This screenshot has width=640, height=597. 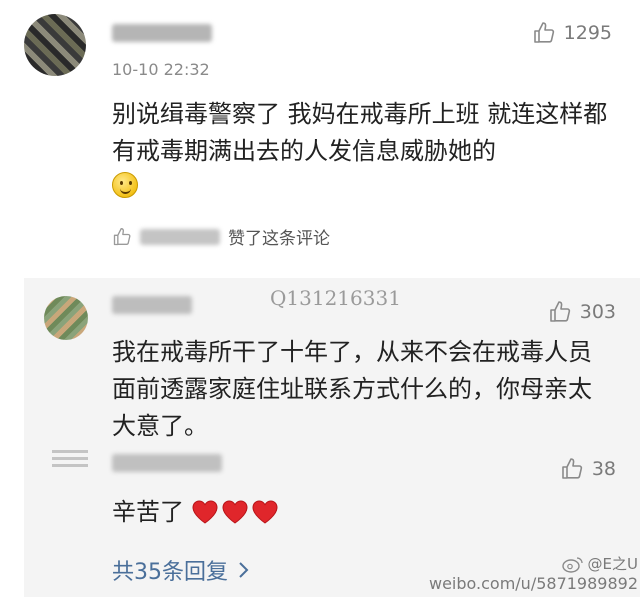 What do you see at coordinates (279, 239) in the screenshot?
I see `liked-by-label: 赞了这条评论` at bounding box center [279, 239].